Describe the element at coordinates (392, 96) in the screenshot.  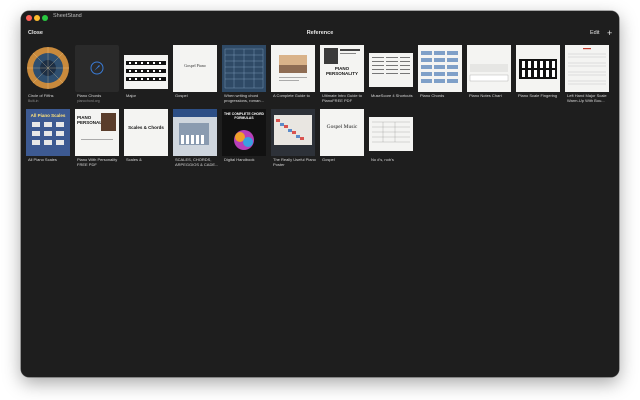
I see `item-caption: MuseScore 4 Shortcuts` at that location.